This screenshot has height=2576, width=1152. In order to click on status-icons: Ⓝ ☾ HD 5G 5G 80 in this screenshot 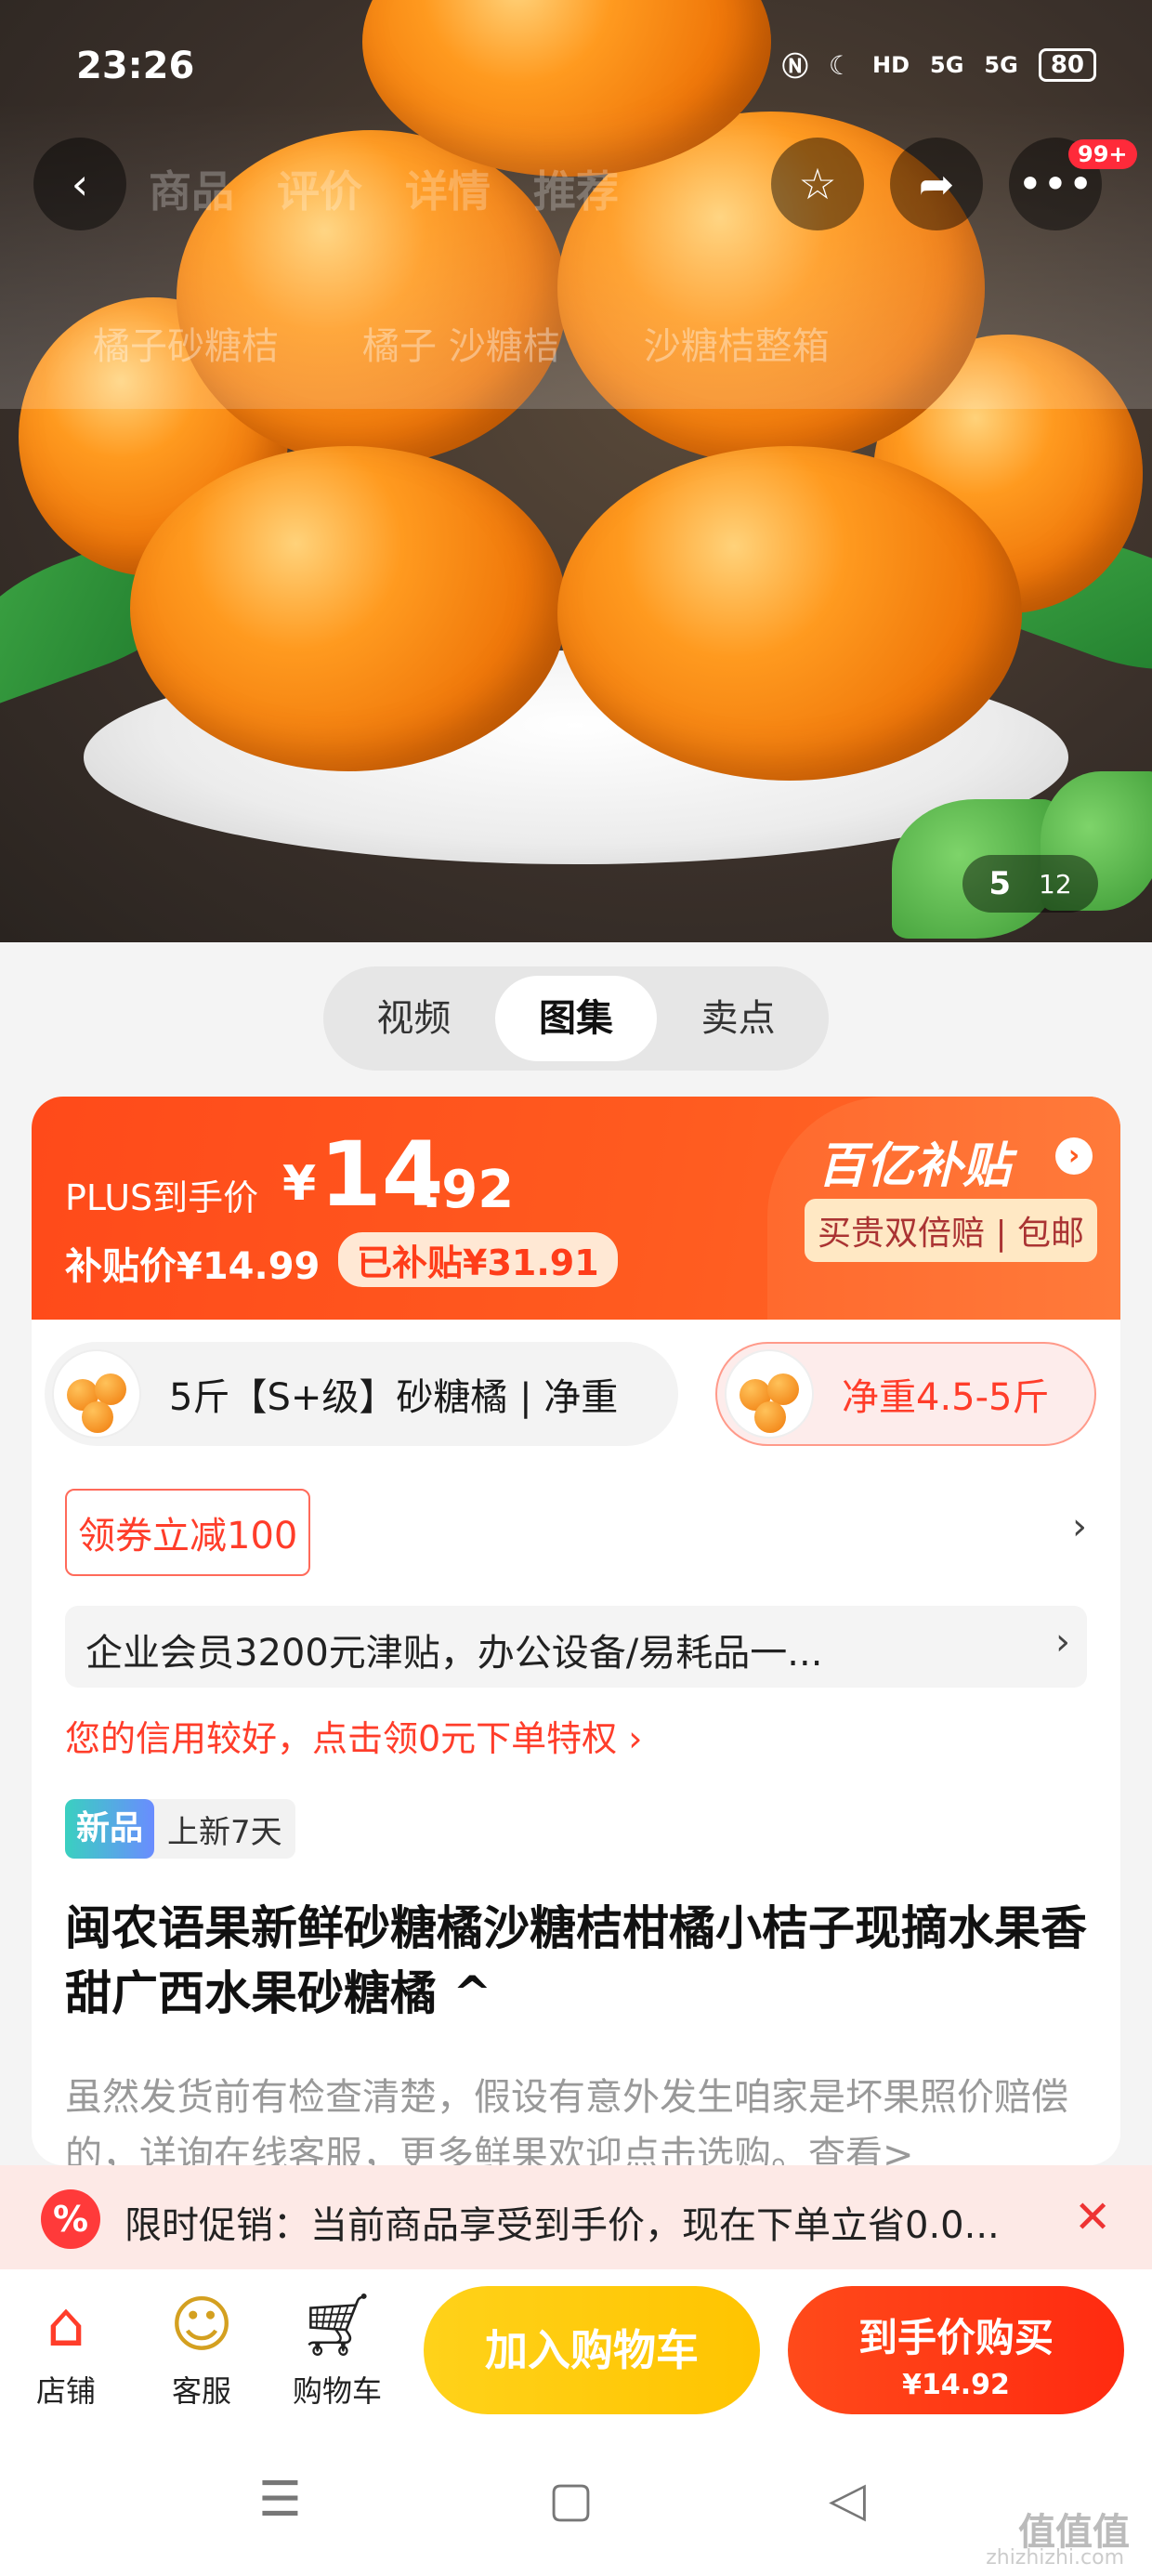, I will do `click(939, 65)`.